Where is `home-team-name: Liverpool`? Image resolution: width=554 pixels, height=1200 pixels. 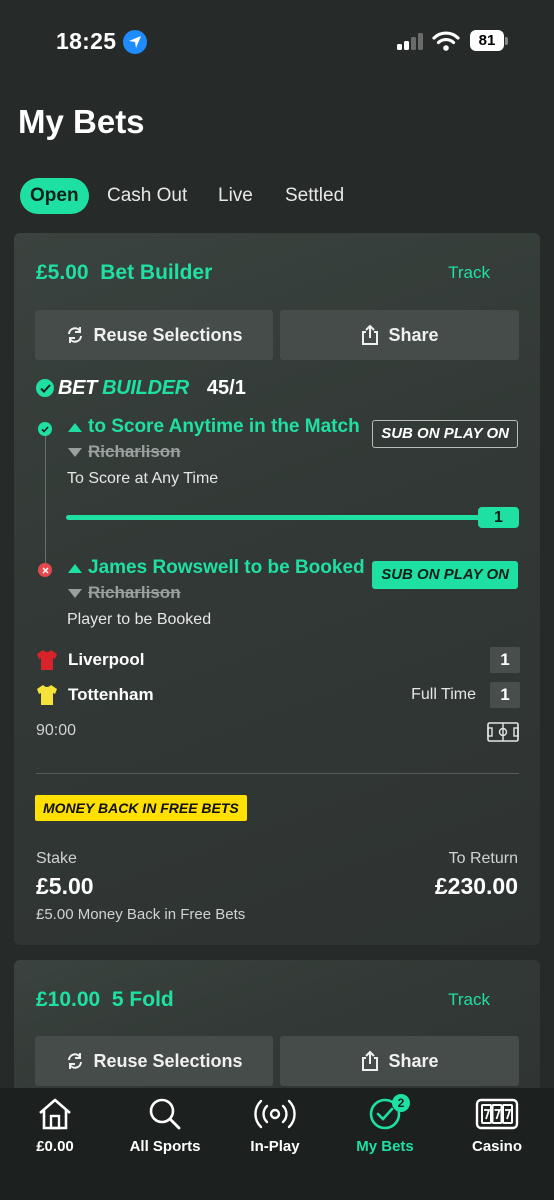
home-team-name: Liverpool is located at coordinates (106, 659).